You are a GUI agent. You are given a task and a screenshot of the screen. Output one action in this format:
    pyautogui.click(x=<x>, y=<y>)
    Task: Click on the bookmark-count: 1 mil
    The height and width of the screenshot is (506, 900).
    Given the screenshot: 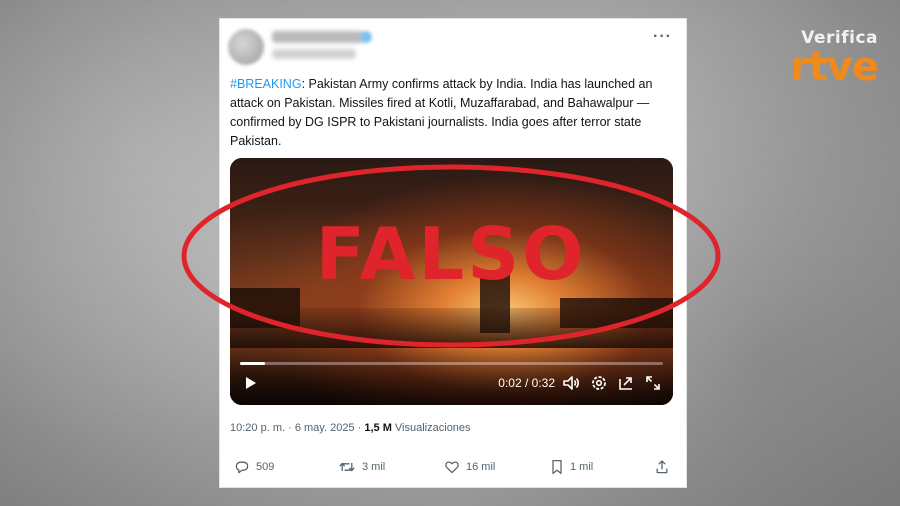 What is the action you would take?
    pyautogui.click(x=582, y=467)
    